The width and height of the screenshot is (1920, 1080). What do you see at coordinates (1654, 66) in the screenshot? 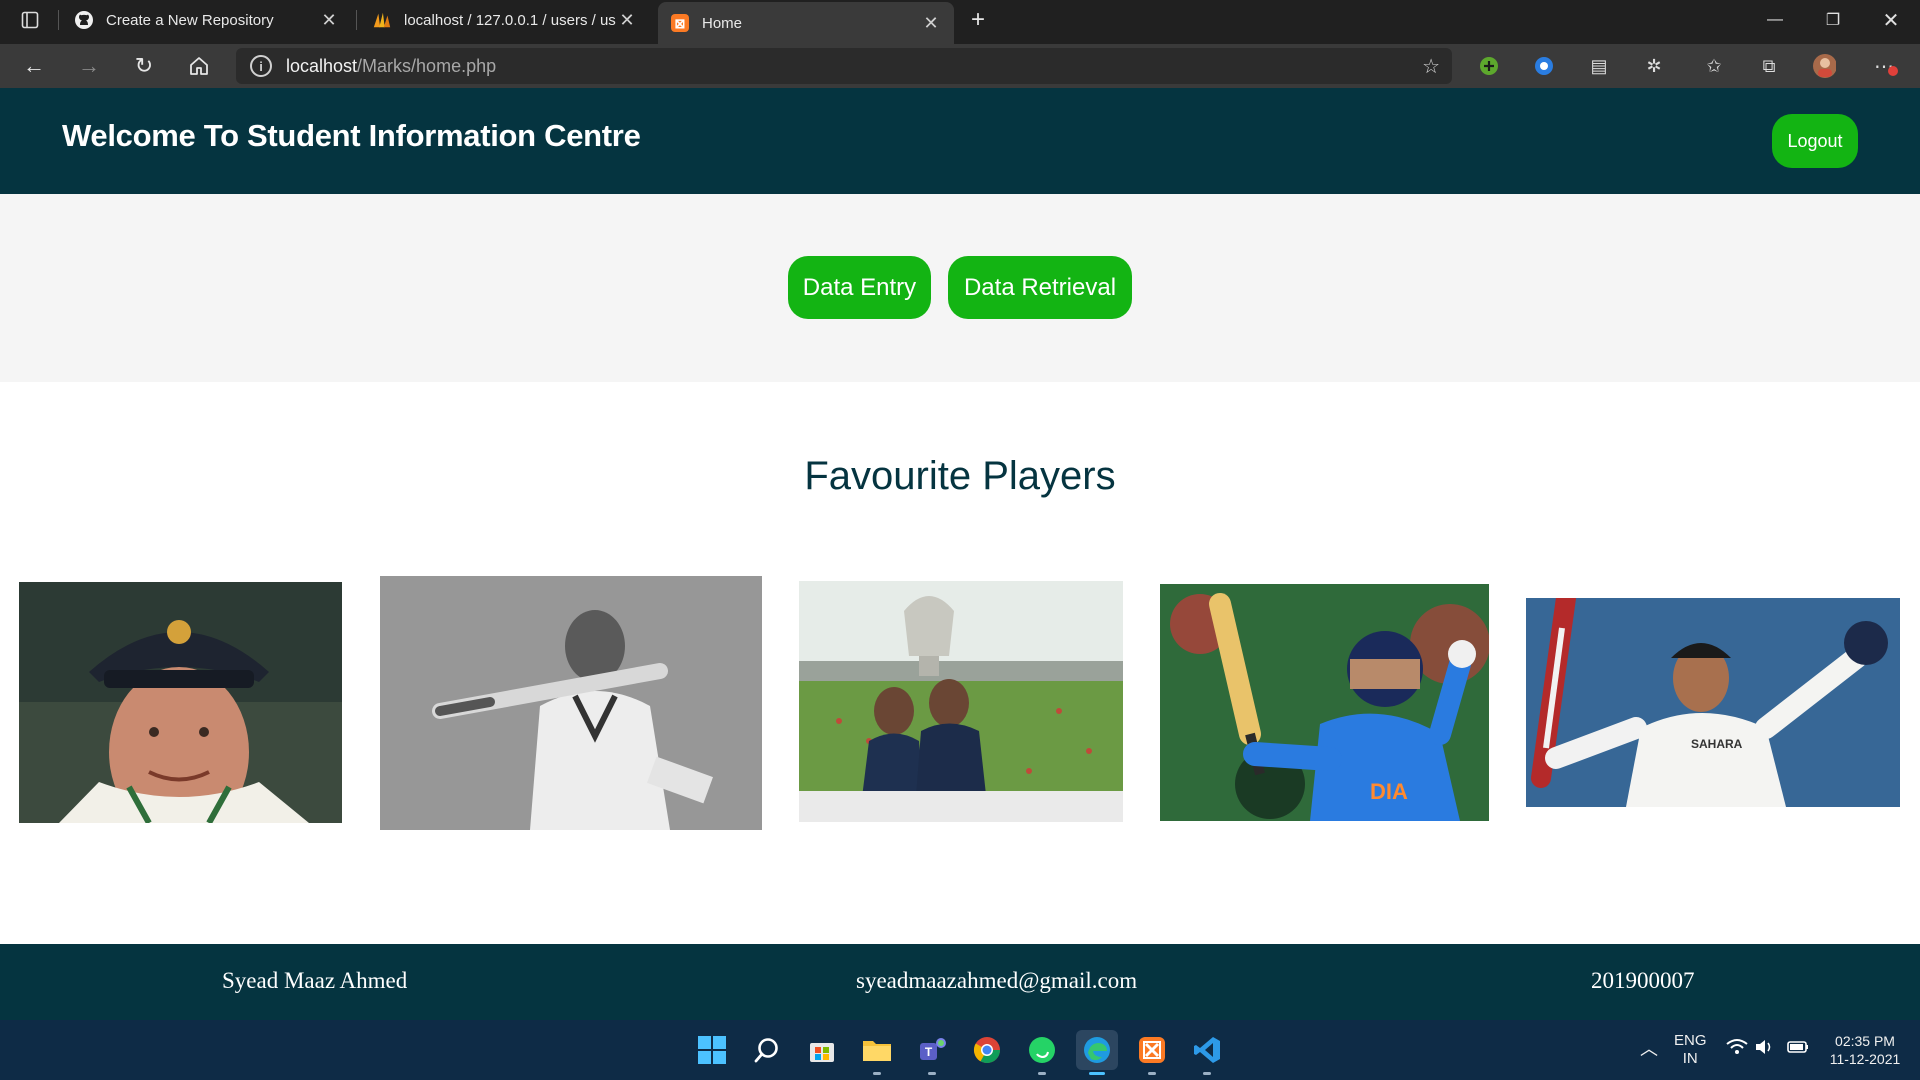
I see `extensions-icon: ✲` at bounding box center [1654, 66].